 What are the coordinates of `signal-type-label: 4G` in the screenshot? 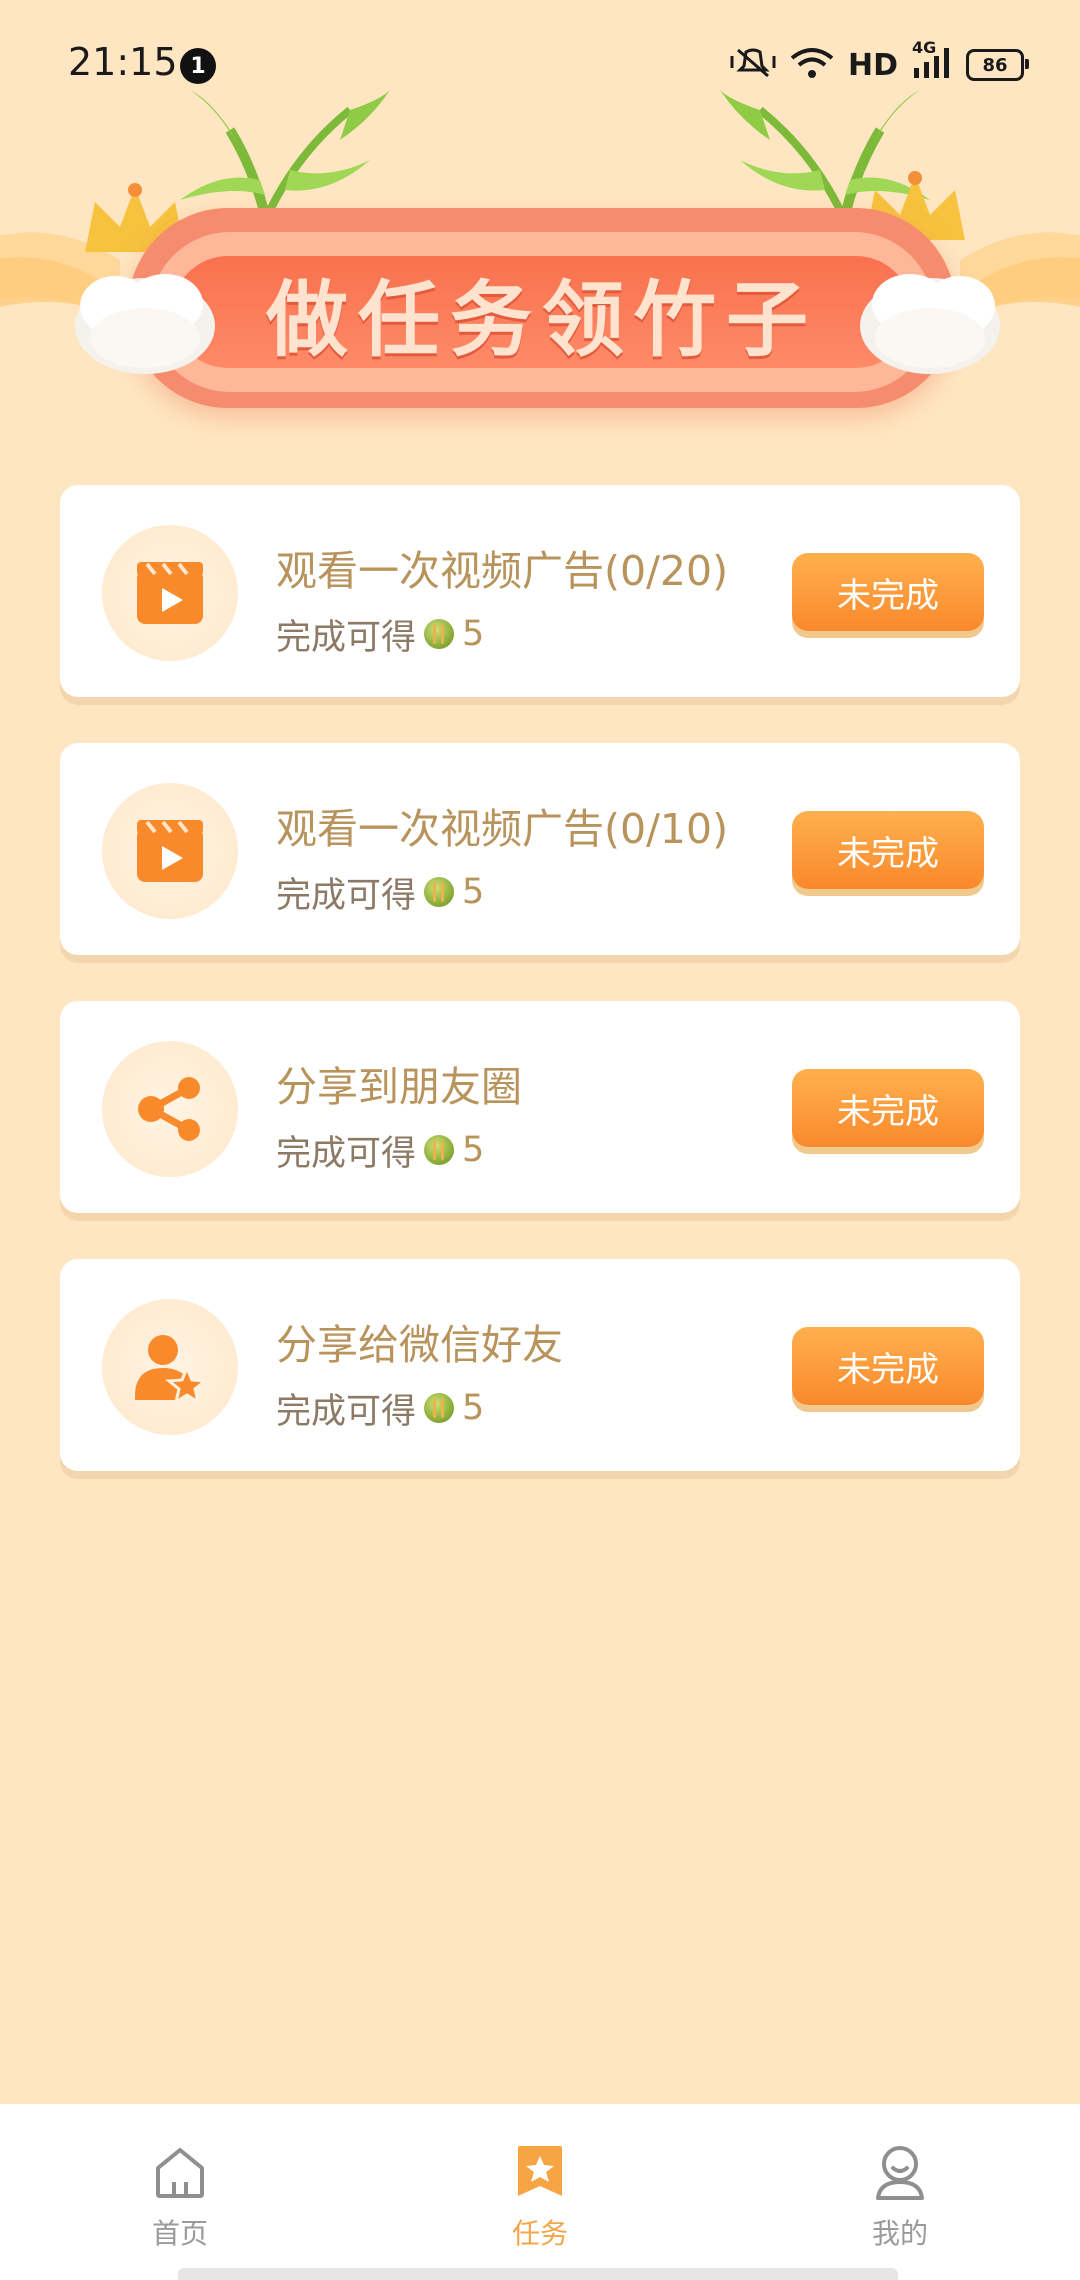 It's located at (924, 47).